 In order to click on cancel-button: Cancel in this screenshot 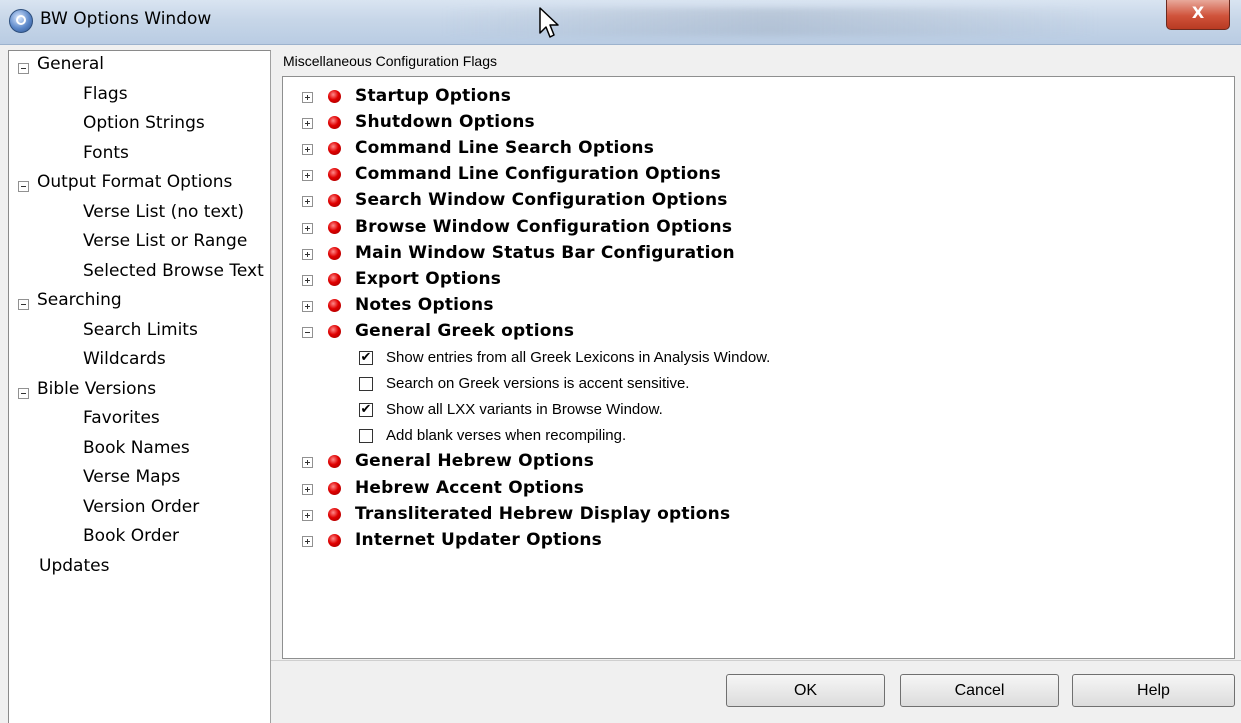, I will do `click(979, 690)`.